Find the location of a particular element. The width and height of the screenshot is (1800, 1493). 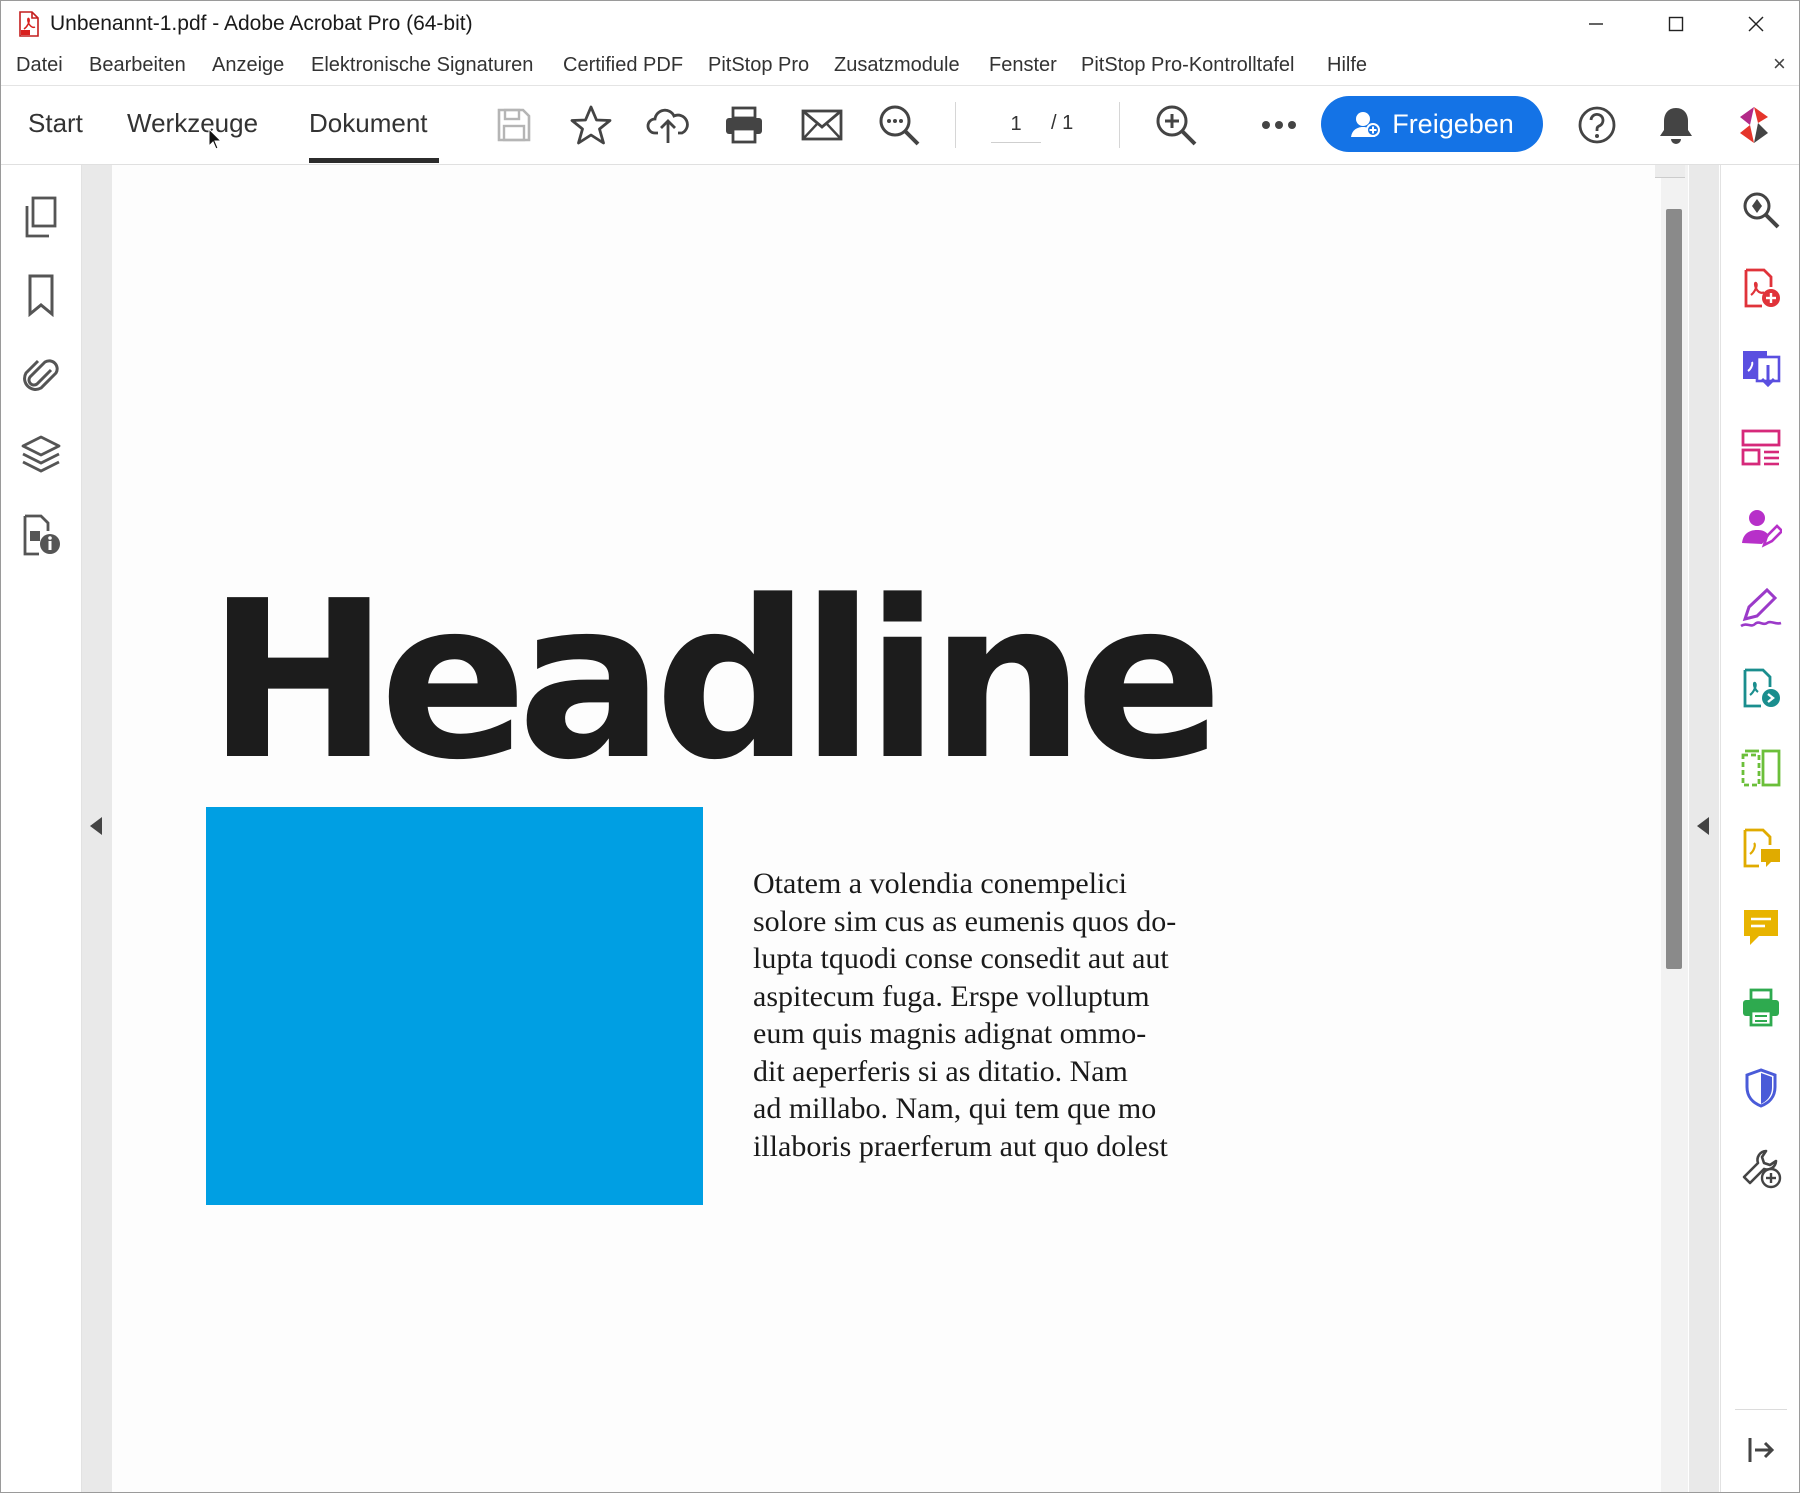

body-line: lupta tquodi conse consedit aut aut is located at coordinates (961, 958).